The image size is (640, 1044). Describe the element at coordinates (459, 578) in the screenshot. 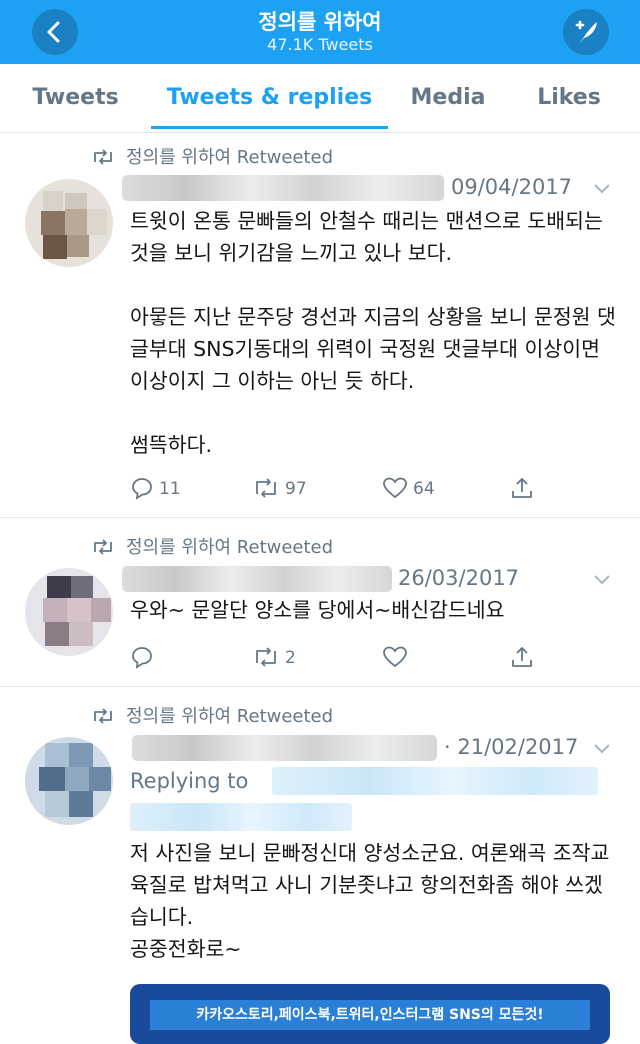

I see `tweet-date: 26/03/2017` at that location.